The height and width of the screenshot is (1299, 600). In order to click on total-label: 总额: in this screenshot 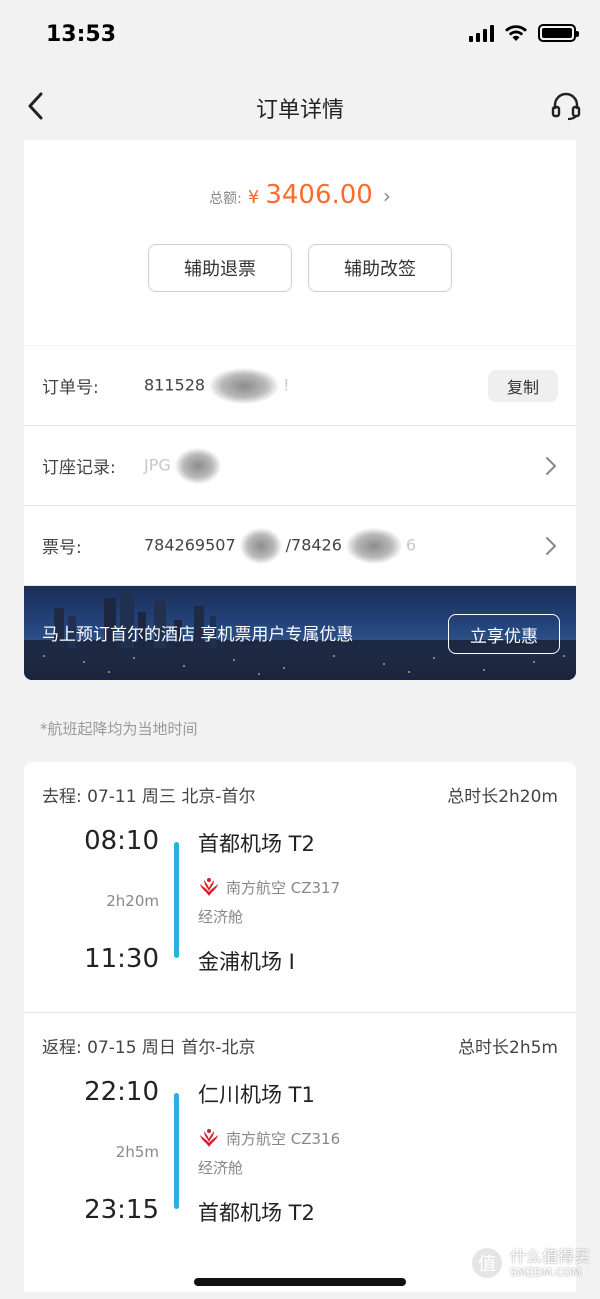, I will do `click(225, 199)`.